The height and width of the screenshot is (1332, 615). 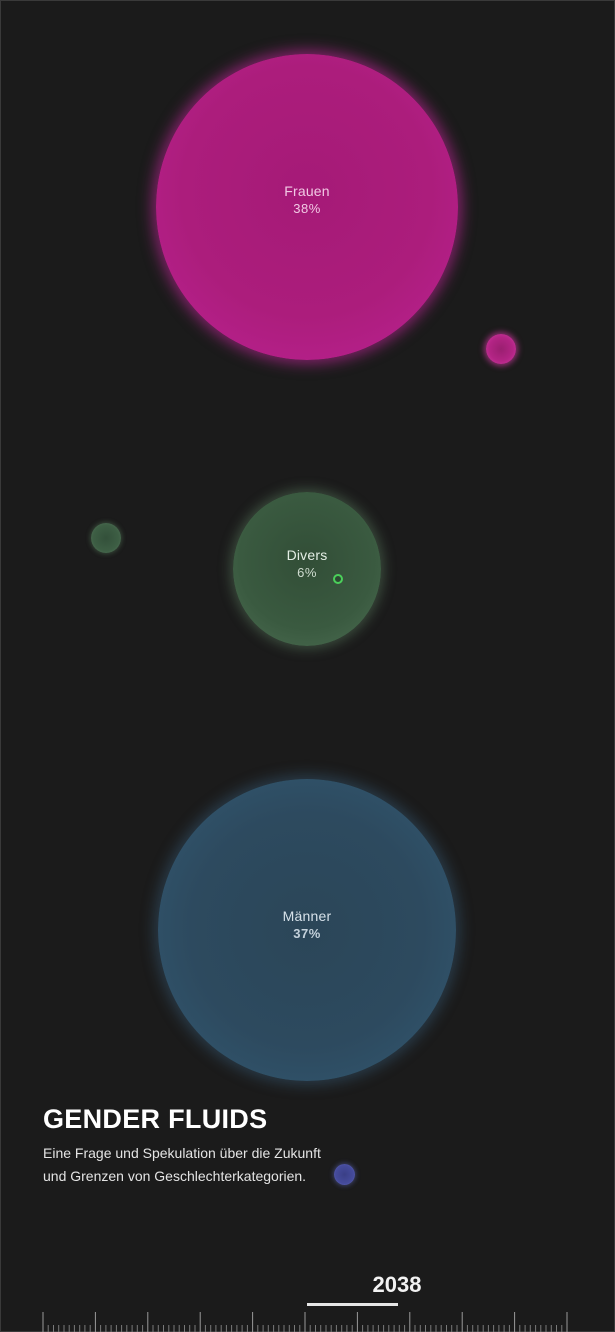 I want to click on small-ring-marker, so click(x=338, y=579).